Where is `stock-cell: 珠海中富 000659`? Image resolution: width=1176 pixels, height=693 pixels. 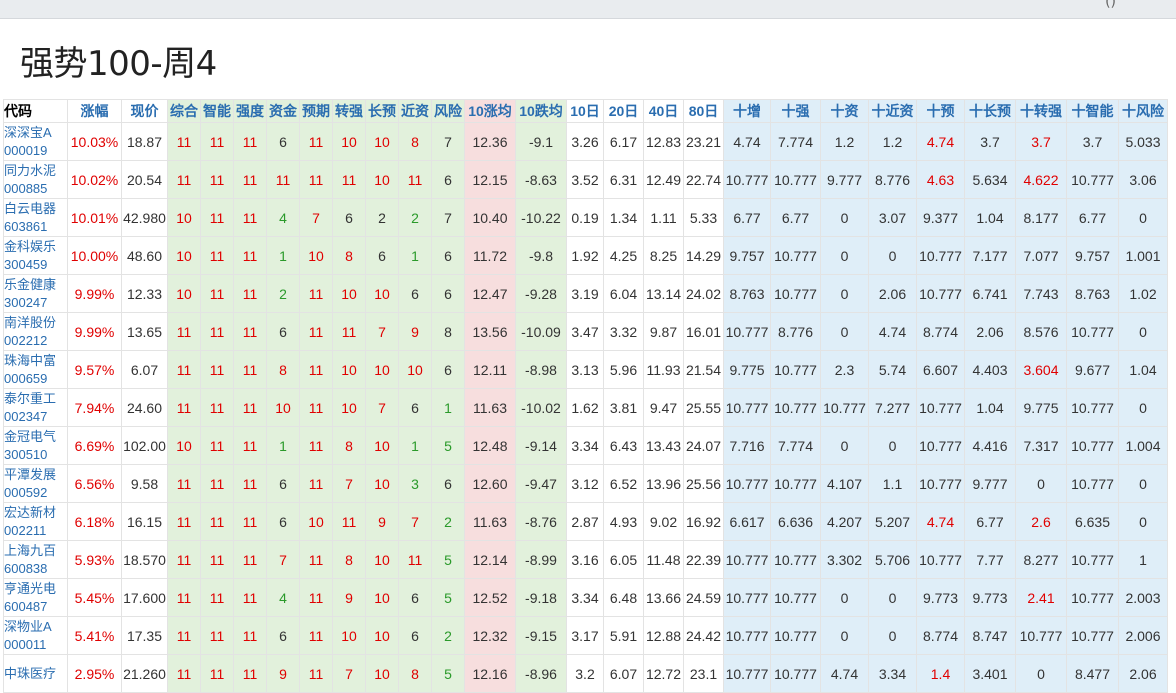 stock-cell: 珠海中富 000659 is located at coordinates (35, 369).